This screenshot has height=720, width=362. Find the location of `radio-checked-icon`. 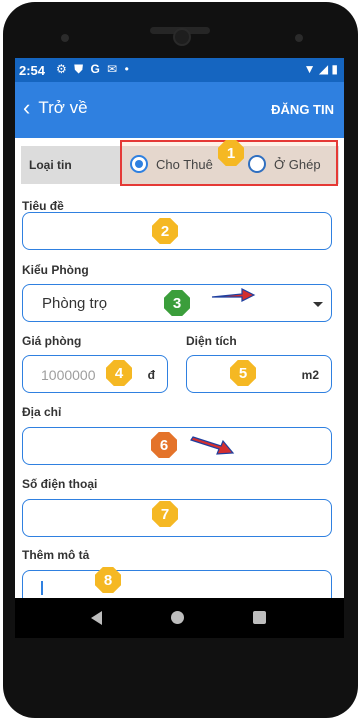

radio-checked-icon is located at coordinates (139, 164).